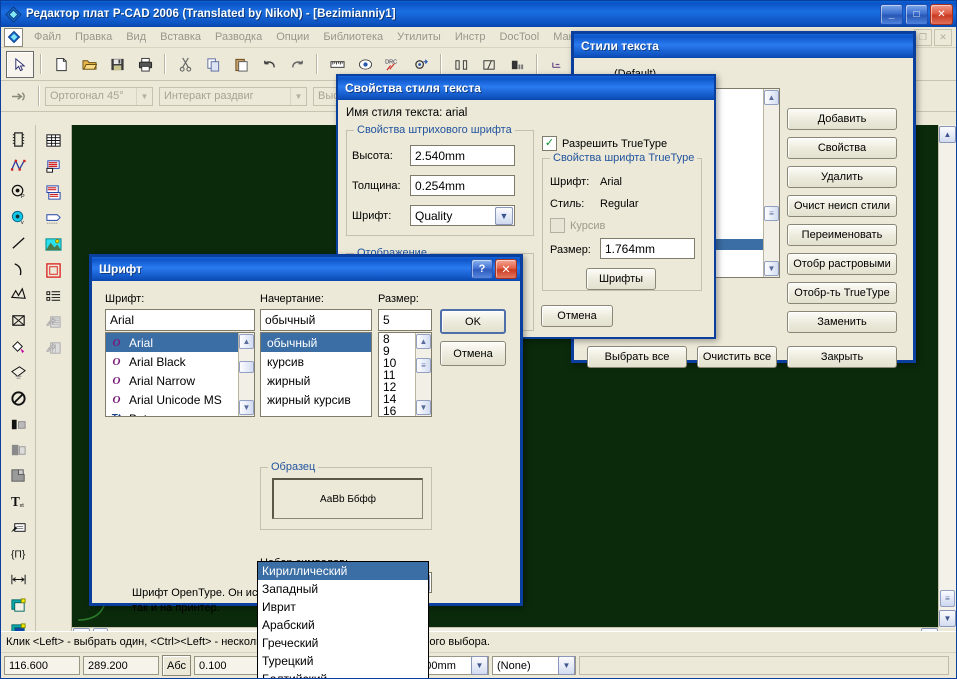 This screenshot has width=957, height=679. Describe the element at coordinates (20, 64) in the screenshot. I see `select-arrow-icon` at that location.